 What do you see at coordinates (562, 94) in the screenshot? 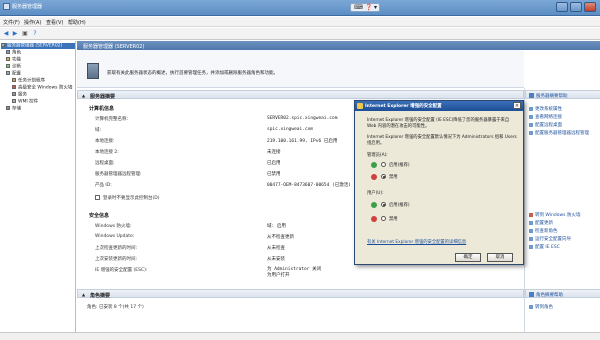
I see `summary-help-header: 服务器摘要帮助` at bounding box center [562, 94].